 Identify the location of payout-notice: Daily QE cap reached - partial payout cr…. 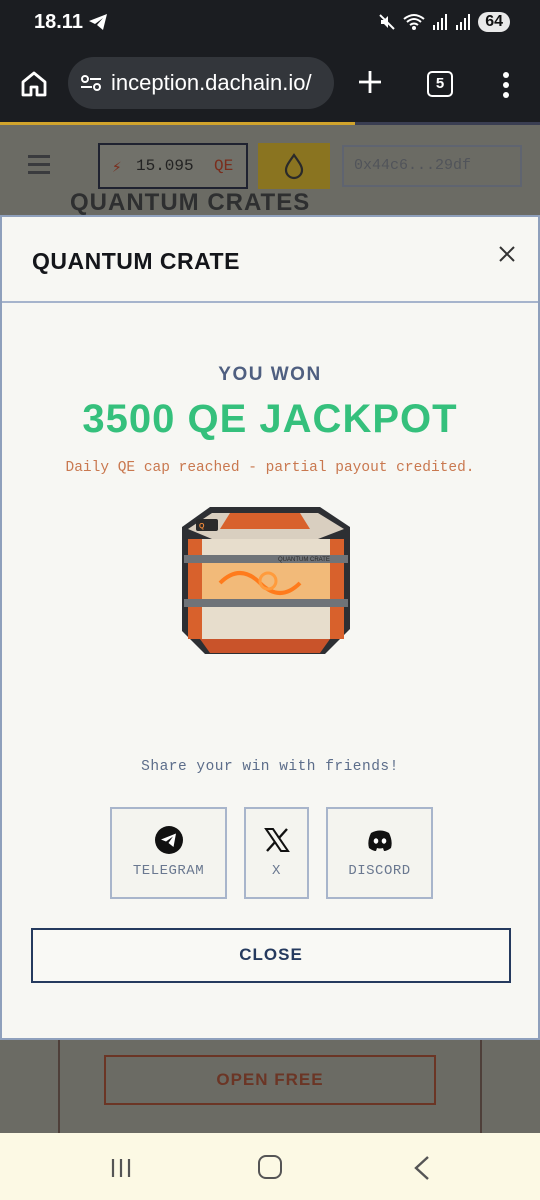
(270, 468).